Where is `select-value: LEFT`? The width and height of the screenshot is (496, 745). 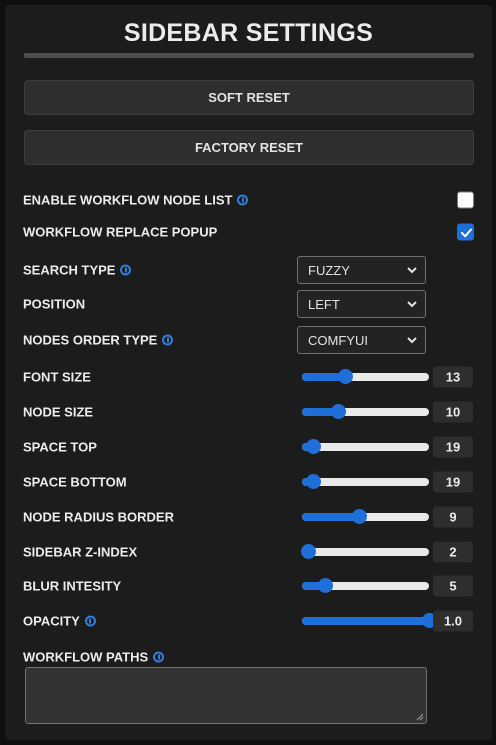 select-value: LEFT is located at coordinates (324, 304).